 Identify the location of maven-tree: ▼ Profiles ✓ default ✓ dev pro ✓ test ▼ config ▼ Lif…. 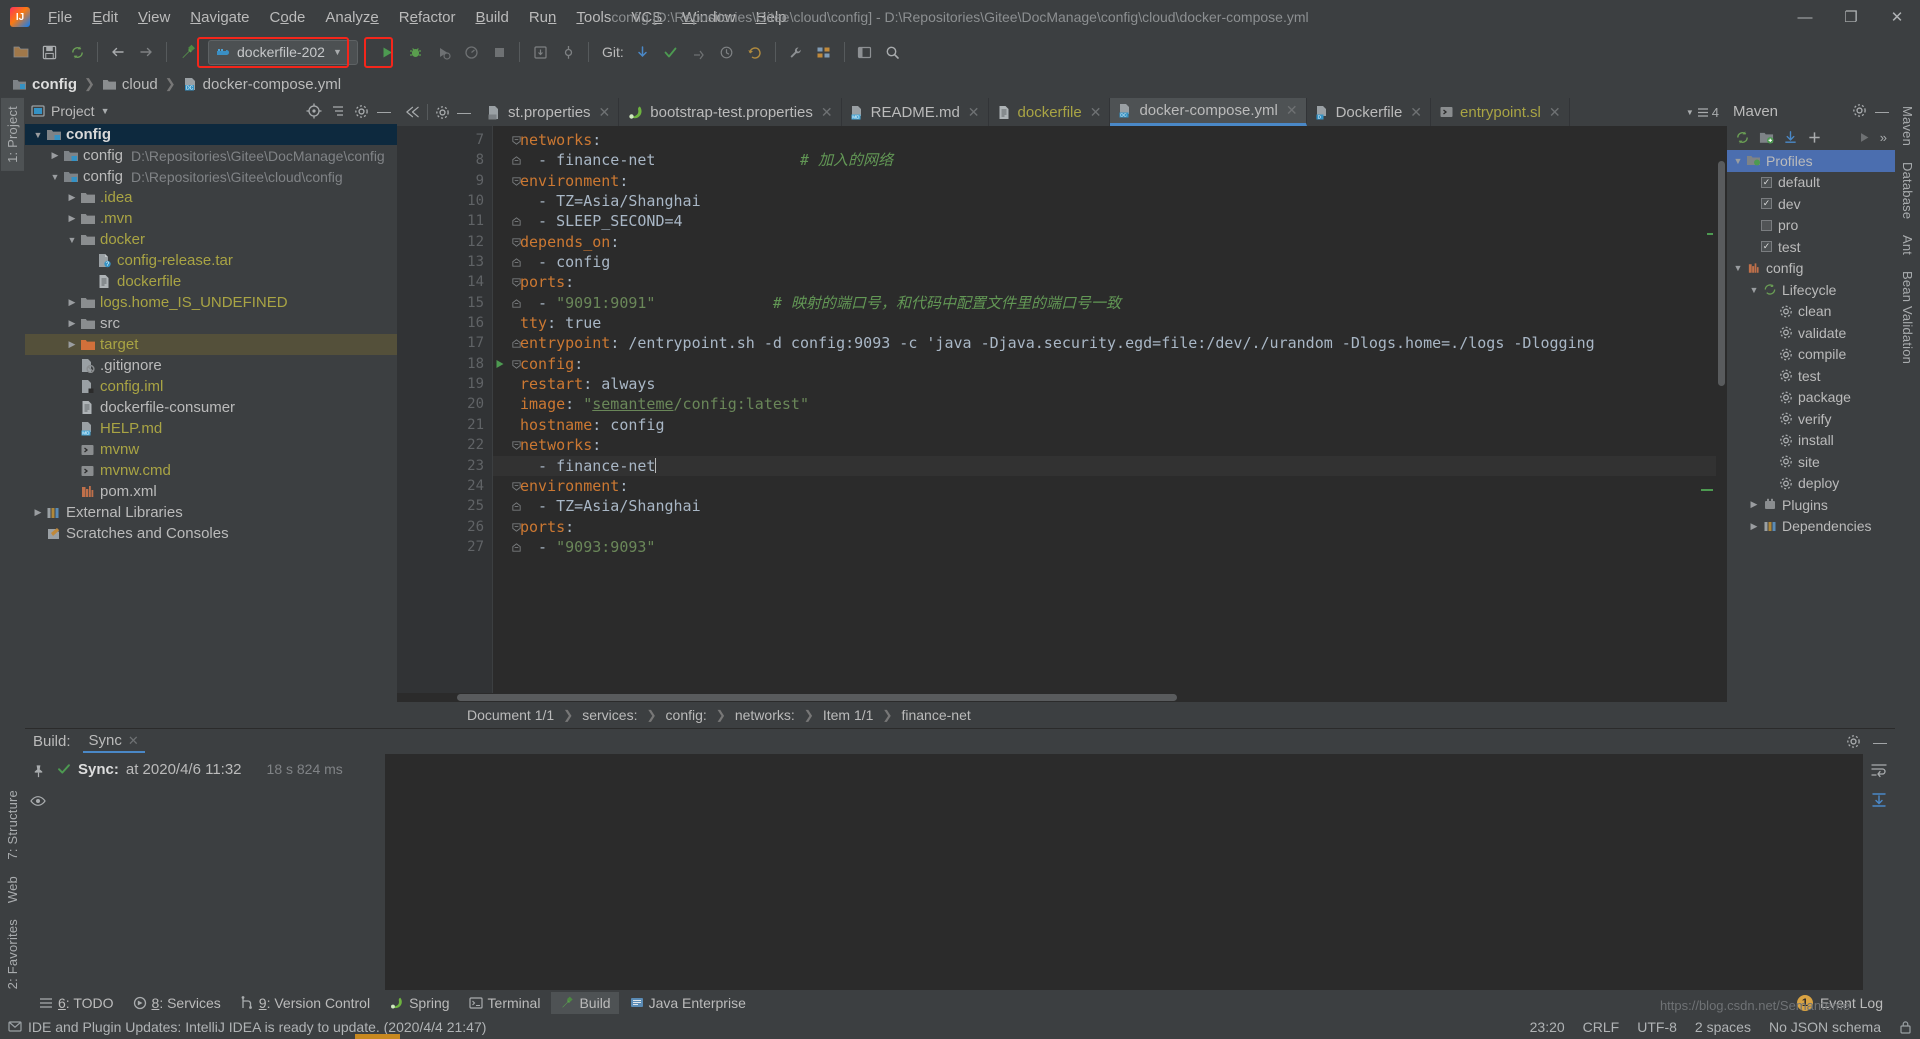
(1811, 439).